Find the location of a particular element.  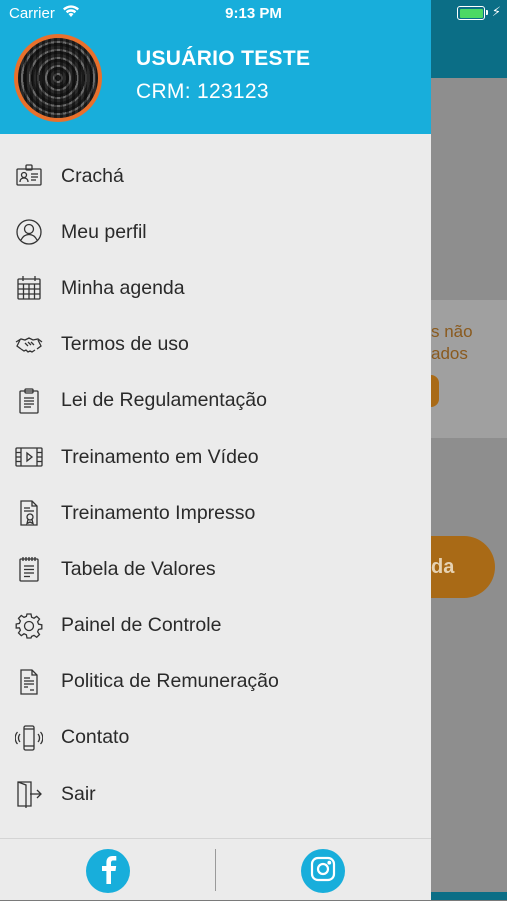

badge-icon is located at coordinates (29, 176).